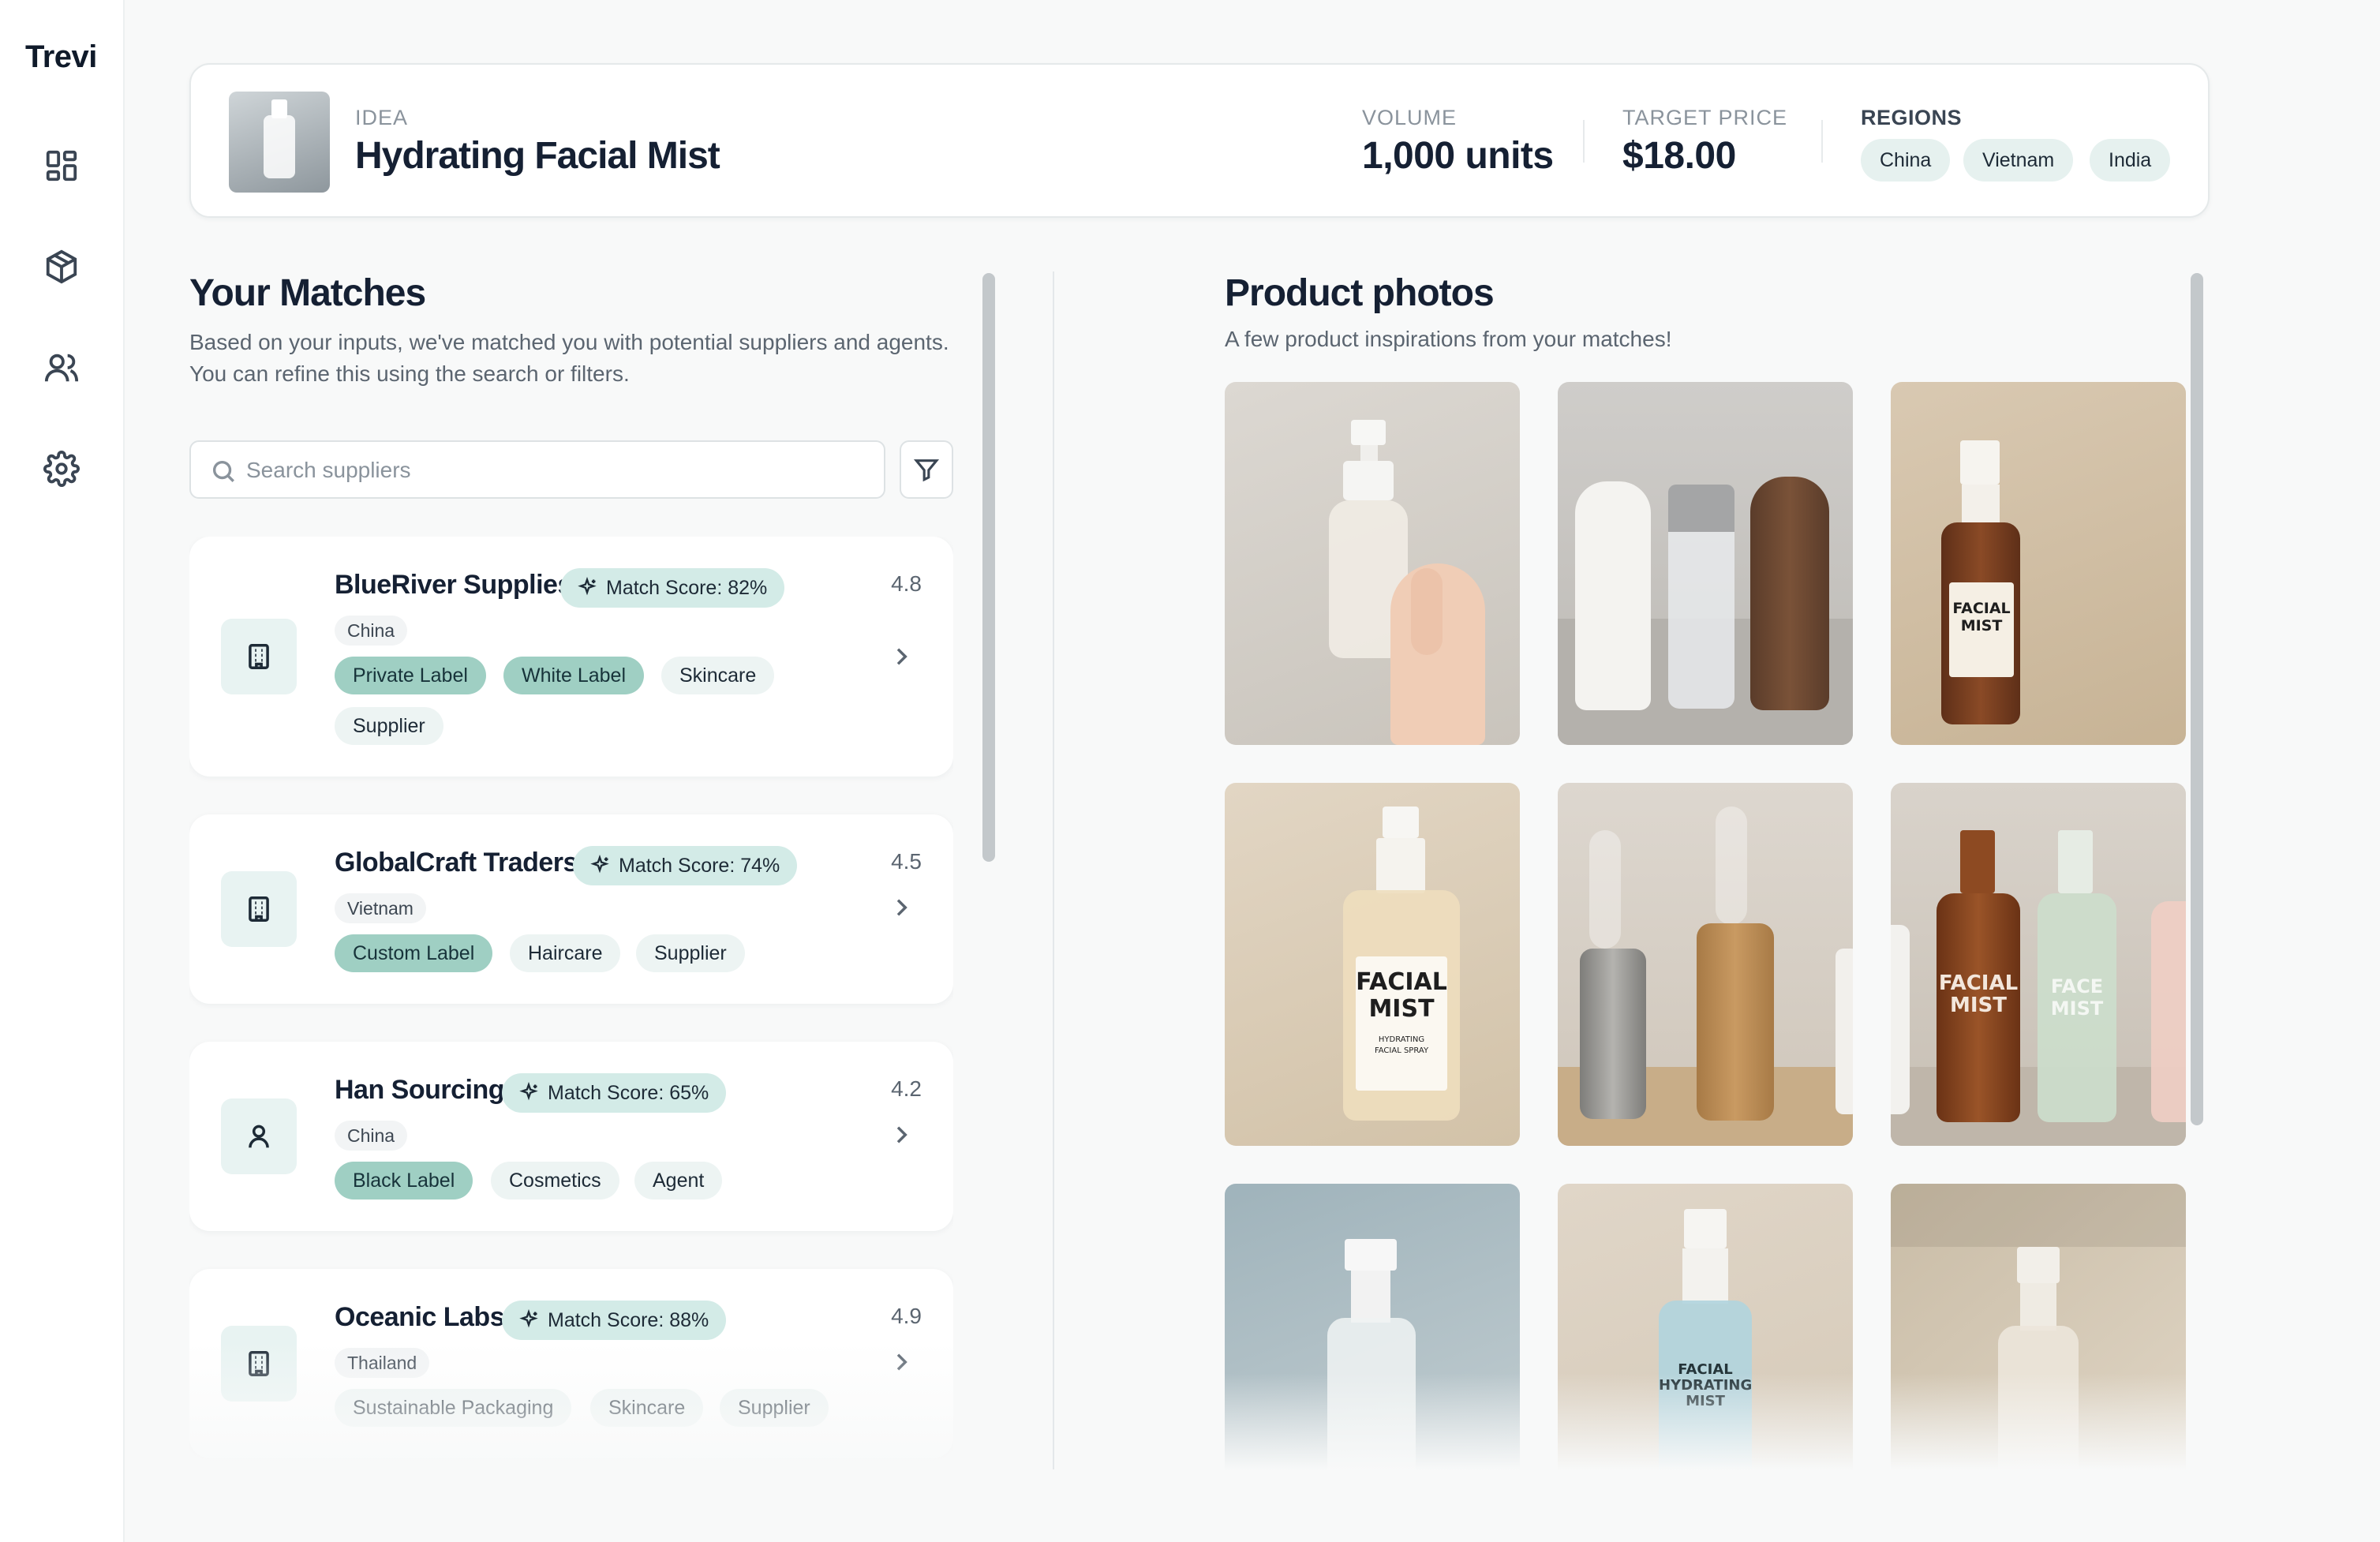 This screenshot has width=2380, height=1542. What do you see at coordinates (404, 1181) in the screenshot?
I see `tag: Black Label` at bounding box center [404, 1181].